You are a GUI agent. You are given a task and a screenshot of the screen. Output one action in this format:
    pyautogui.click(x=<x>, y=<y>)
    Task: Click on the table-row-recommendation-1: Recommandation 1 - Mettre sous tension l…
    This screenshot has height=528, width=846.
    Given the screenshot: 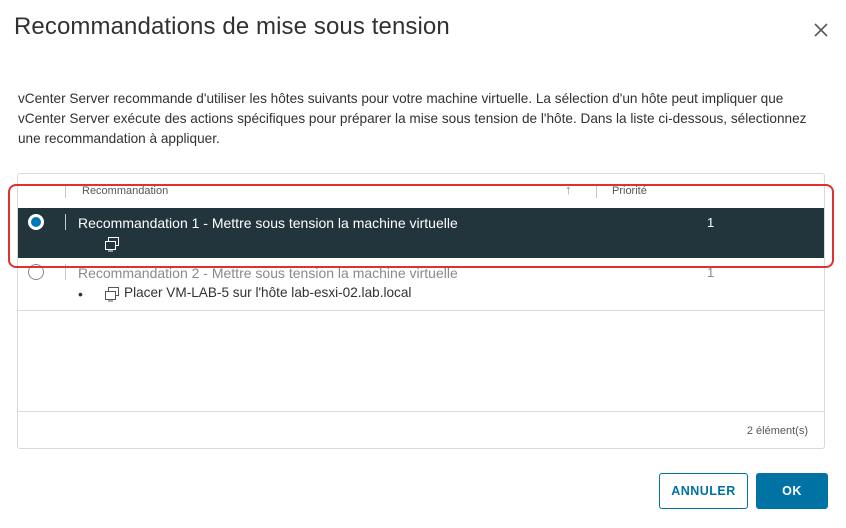 What is the action you would take?
    pyautogui.click(x=421, y=233)
    